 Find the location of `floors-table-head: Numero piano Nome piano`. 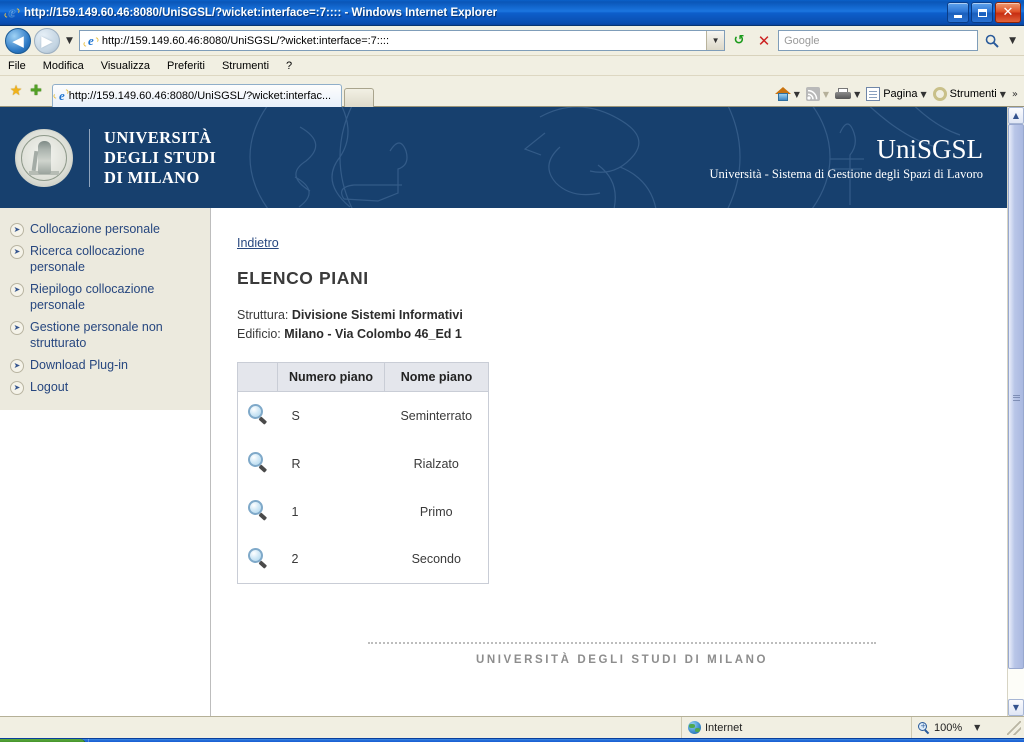

floors-table-head: Numero piano Nome piano is located at coordinates (363, 377).